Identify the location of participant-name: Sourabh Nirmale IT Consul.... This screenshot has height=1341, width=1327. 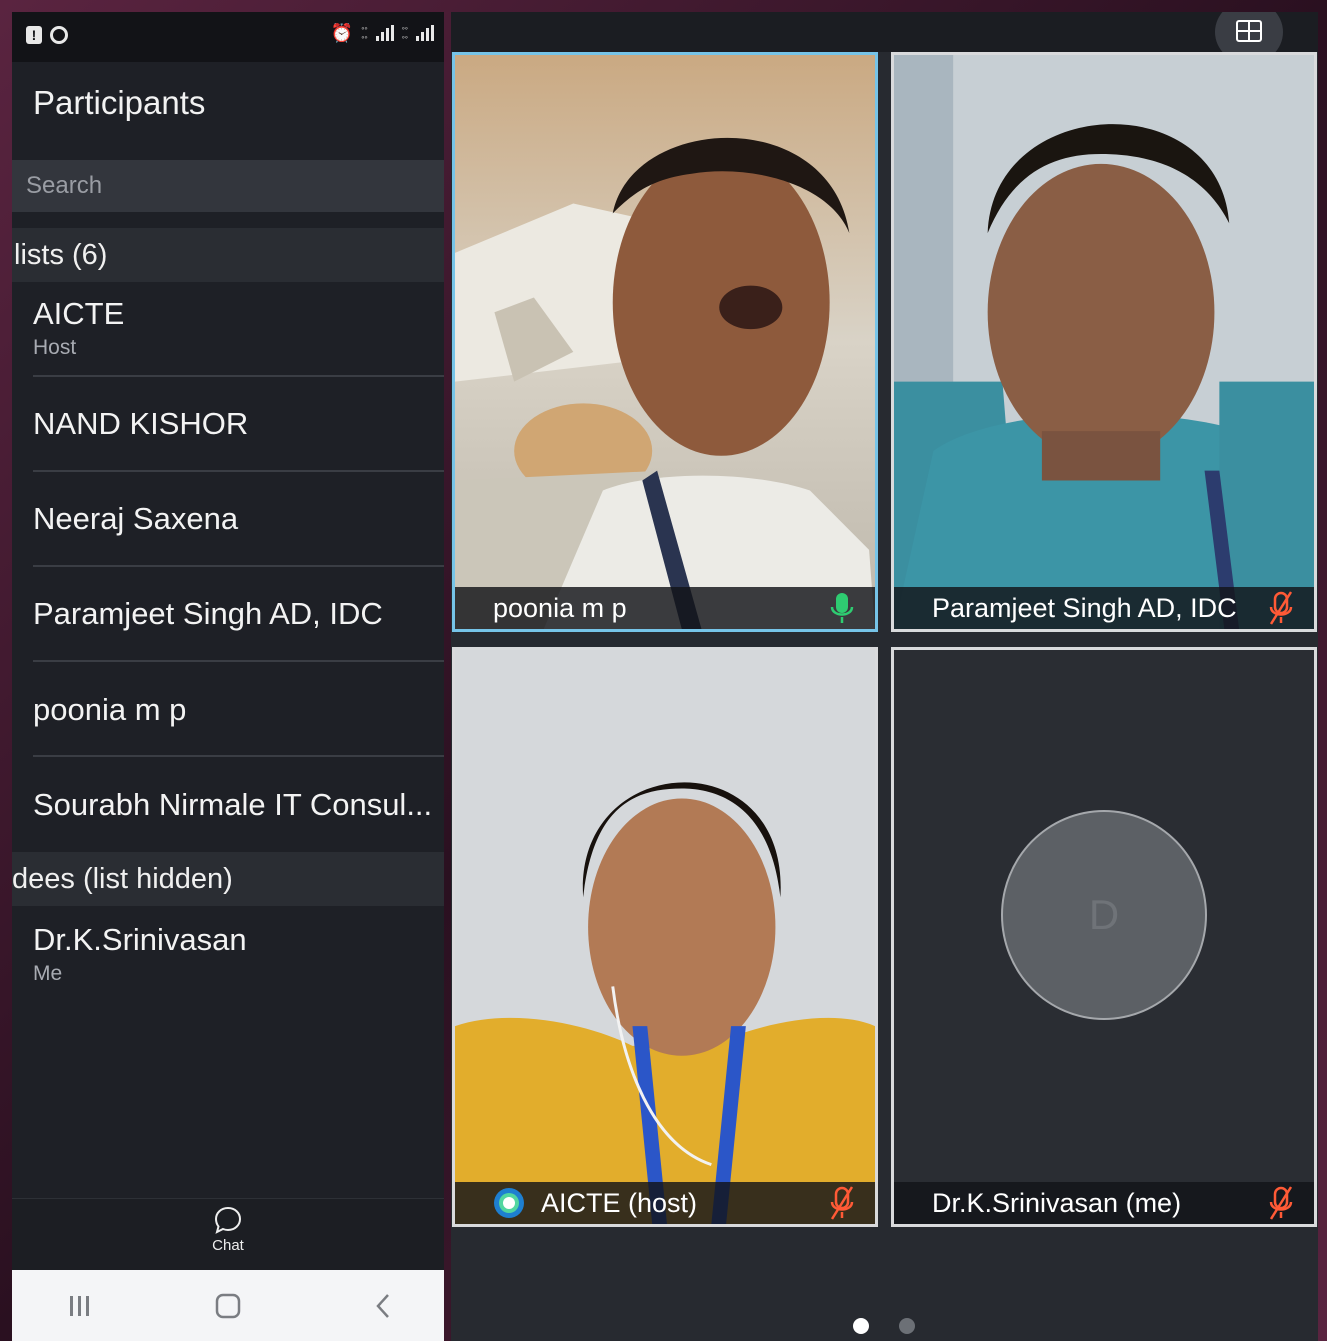
(233, 804).